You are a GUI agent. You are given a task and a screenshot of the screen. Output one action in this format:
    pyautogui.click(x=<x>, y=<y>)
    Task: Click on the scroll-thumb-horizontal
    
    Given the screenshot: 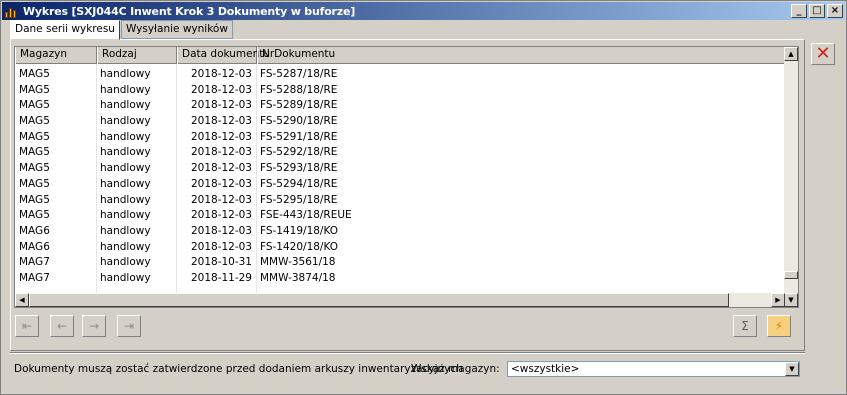 What is the action you would take?
    pyautogui.click(x=379, y=300)
    